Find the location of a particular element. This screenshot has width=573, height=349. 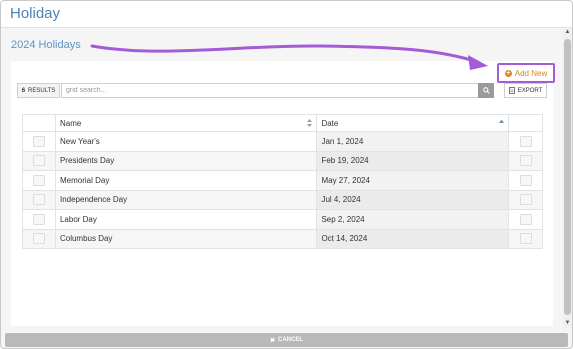

holiday-name: Independence Day is located at coordinates (186, 199).